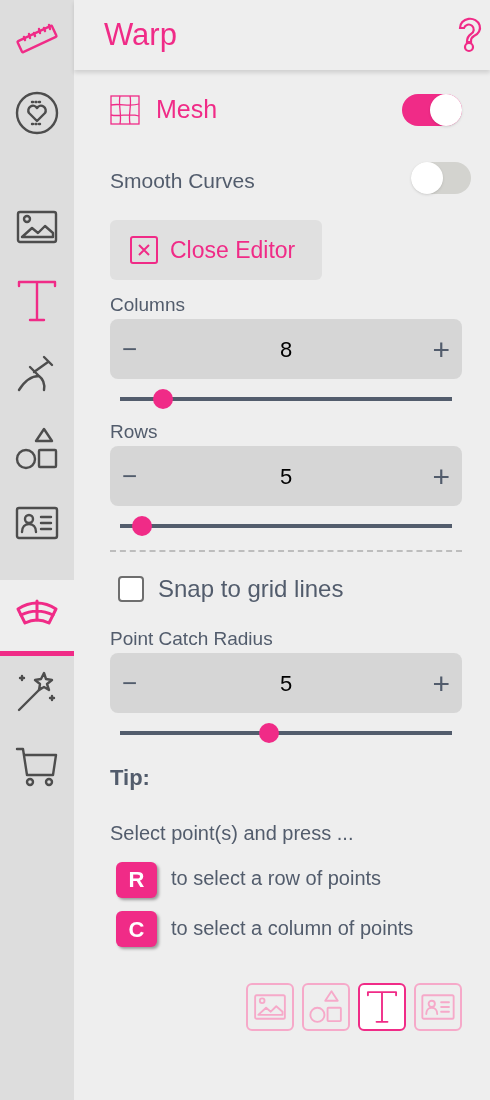 Image resolution: width=490 pixels, height=1100 pixels. I want to click on key-cap: R, so click(136, 879).